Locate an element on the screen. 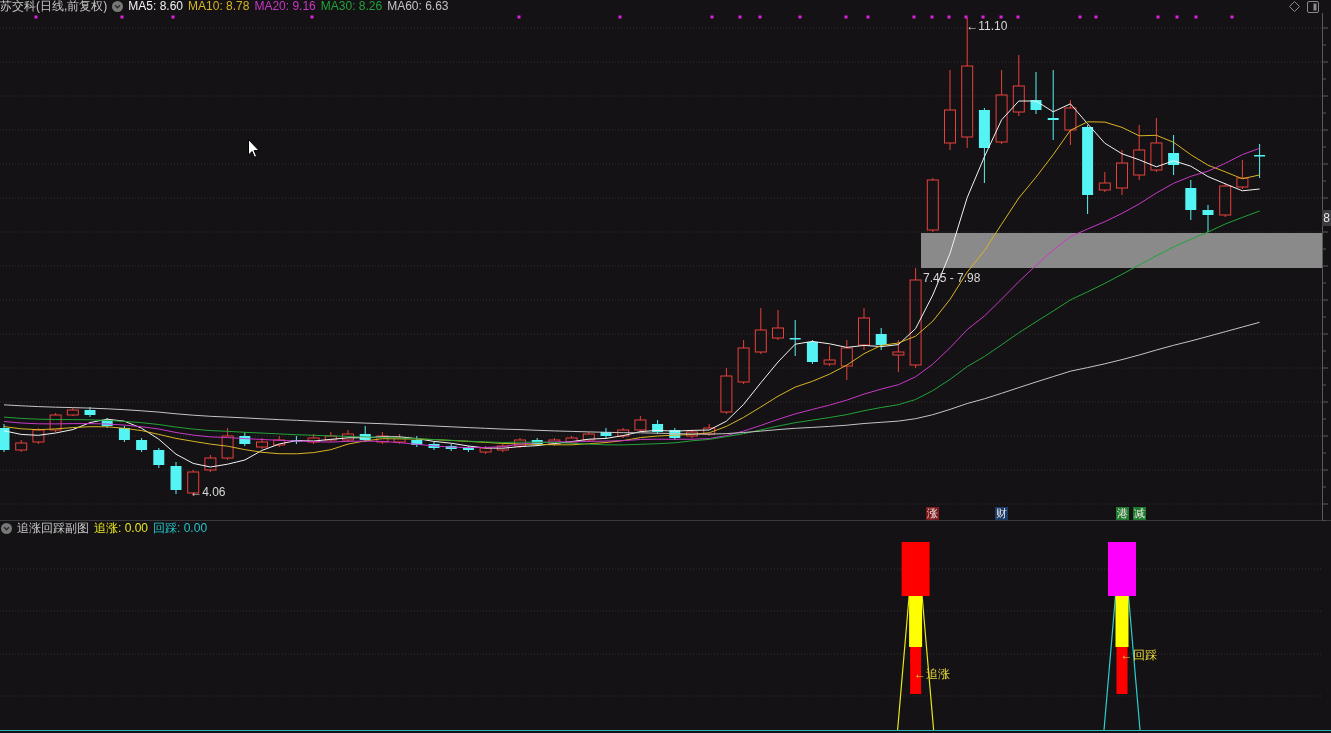 The height and width of the screenshot is (733, 1331). ma-legend-value: MA30: 8.26 is located at coordinates (351, 6).